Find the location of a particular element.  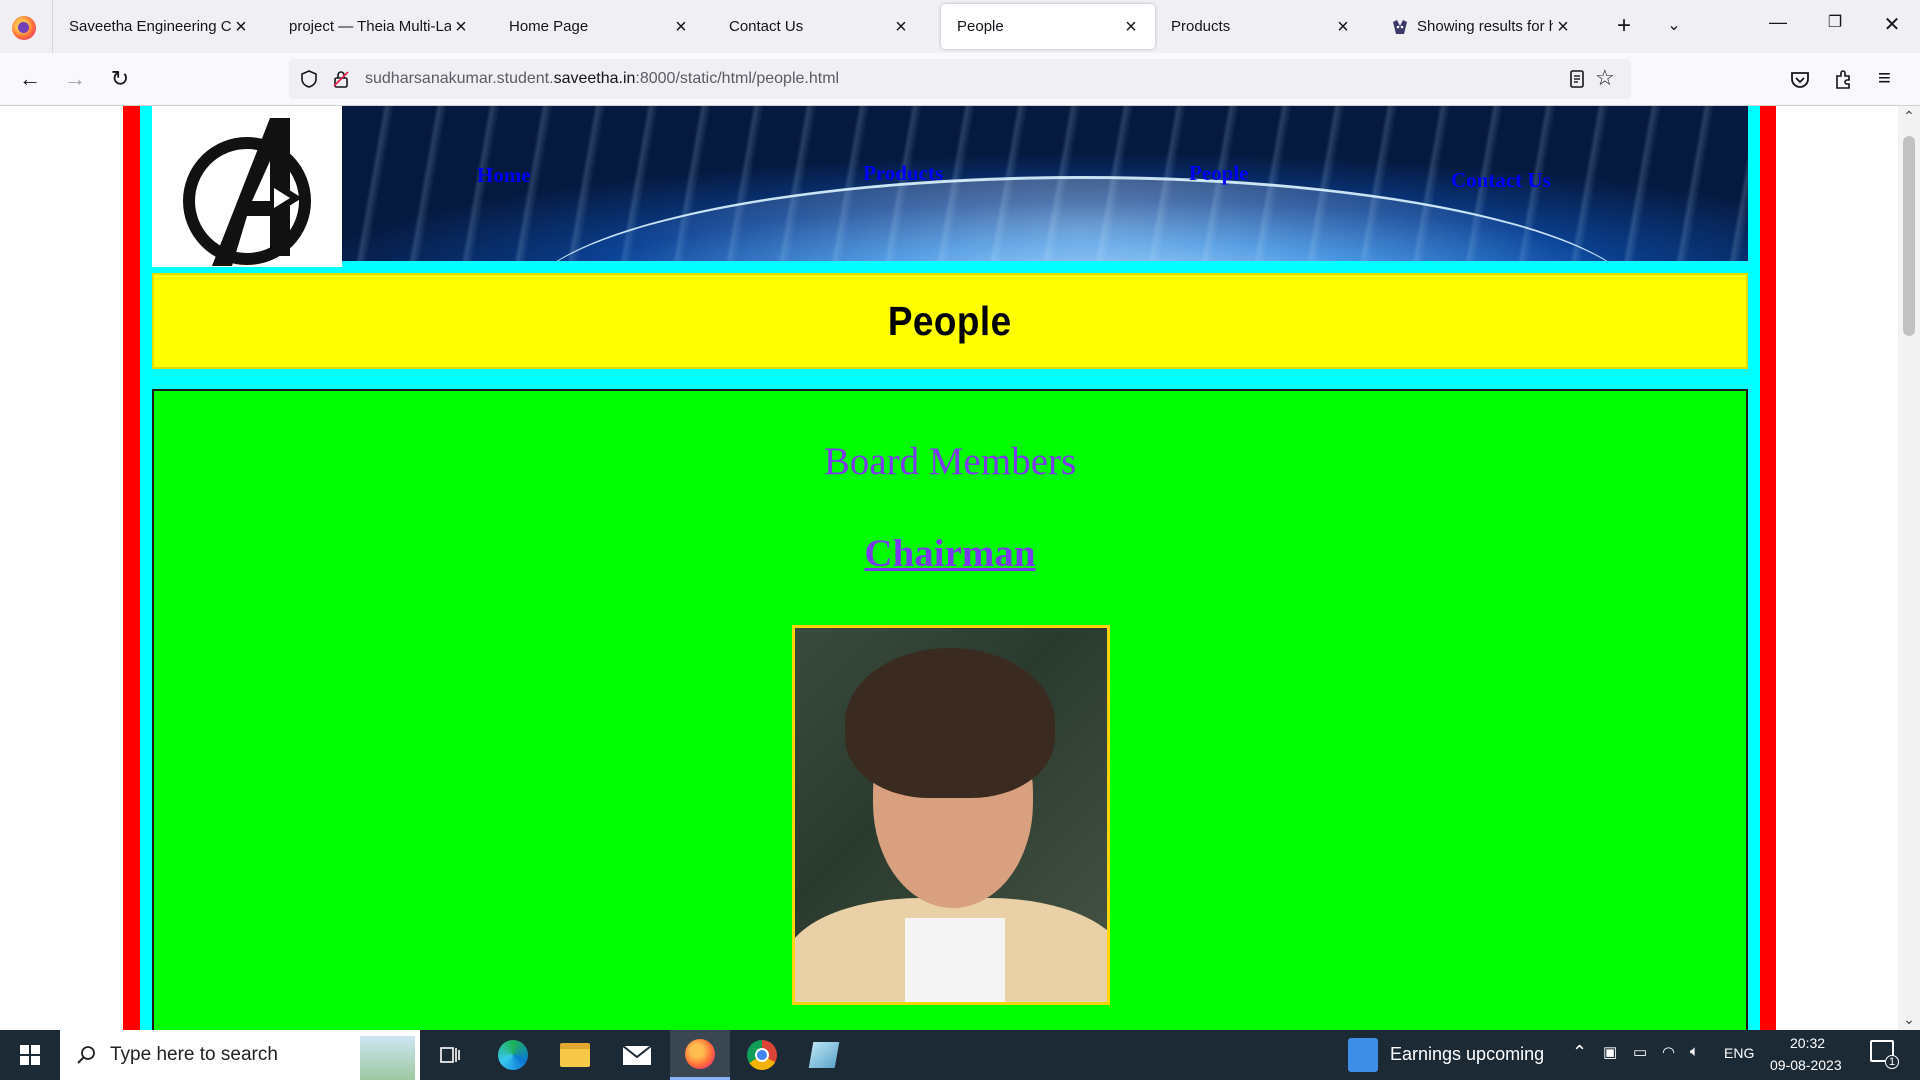

tab-products: Products × is located at coordinates (1261, 26).